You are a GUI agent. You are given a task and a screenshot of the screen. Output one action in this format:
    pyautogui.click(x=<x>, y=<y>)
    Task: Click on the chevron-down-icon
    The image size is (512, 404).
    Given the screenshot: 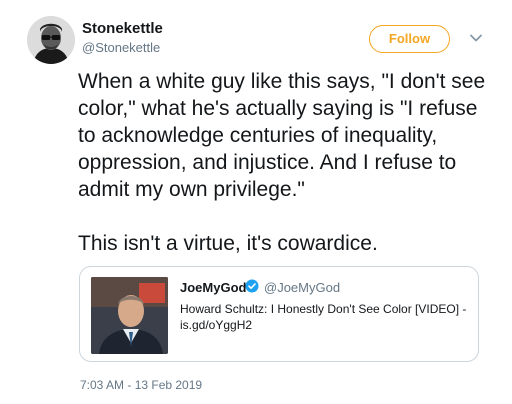 What is the action you would take?
    pyautogui.click(x=476, y=38)
    